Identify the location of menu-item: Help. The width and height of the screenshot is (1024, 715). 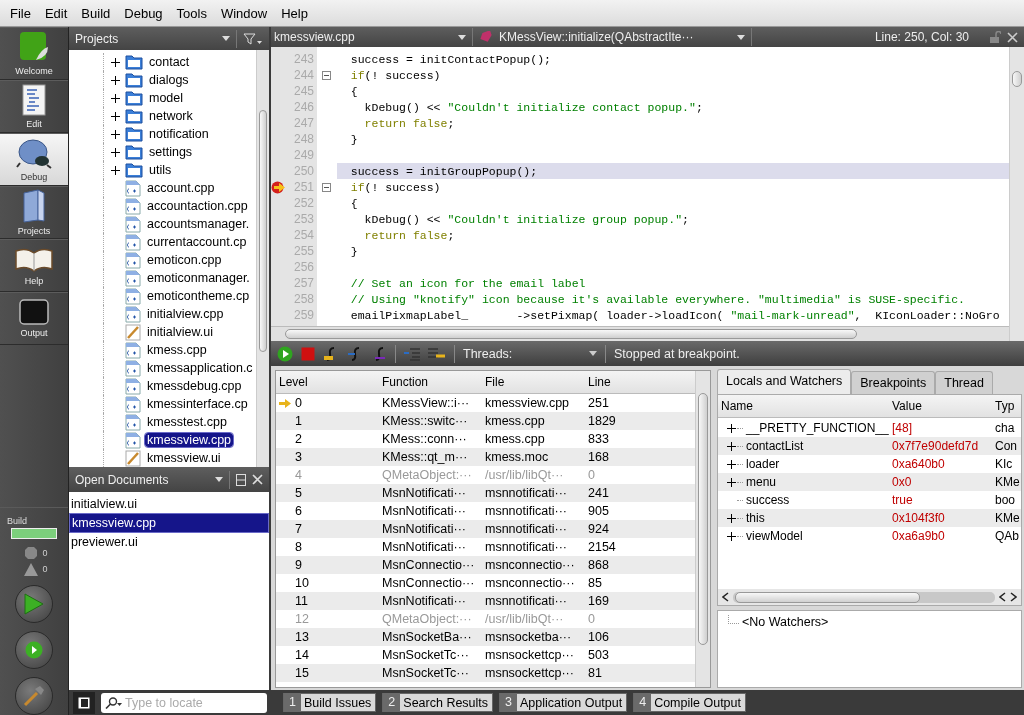
(297, 13).